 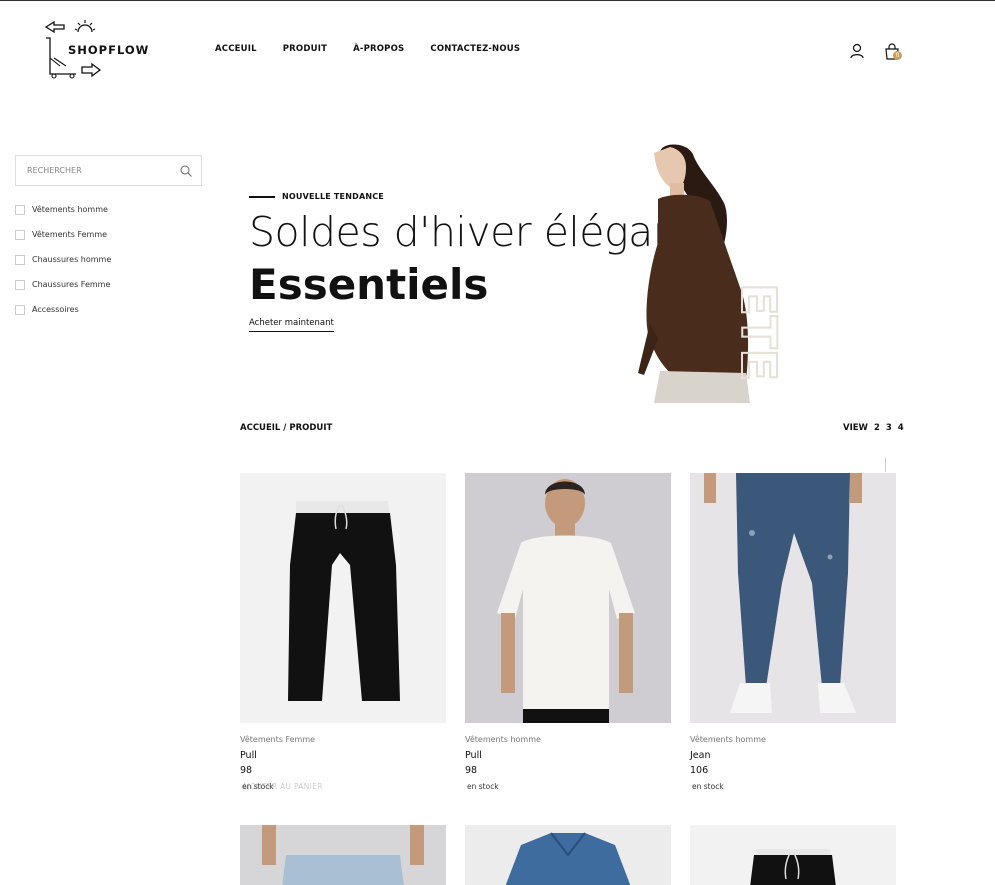 I want to click on search-input, so click(x=91, y=170).